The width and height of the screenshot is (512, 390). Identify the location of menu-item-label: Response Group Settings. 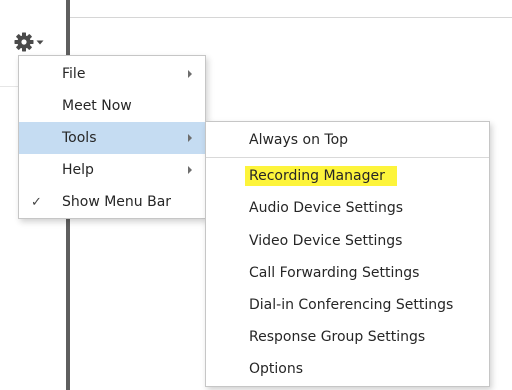
(337, 337).